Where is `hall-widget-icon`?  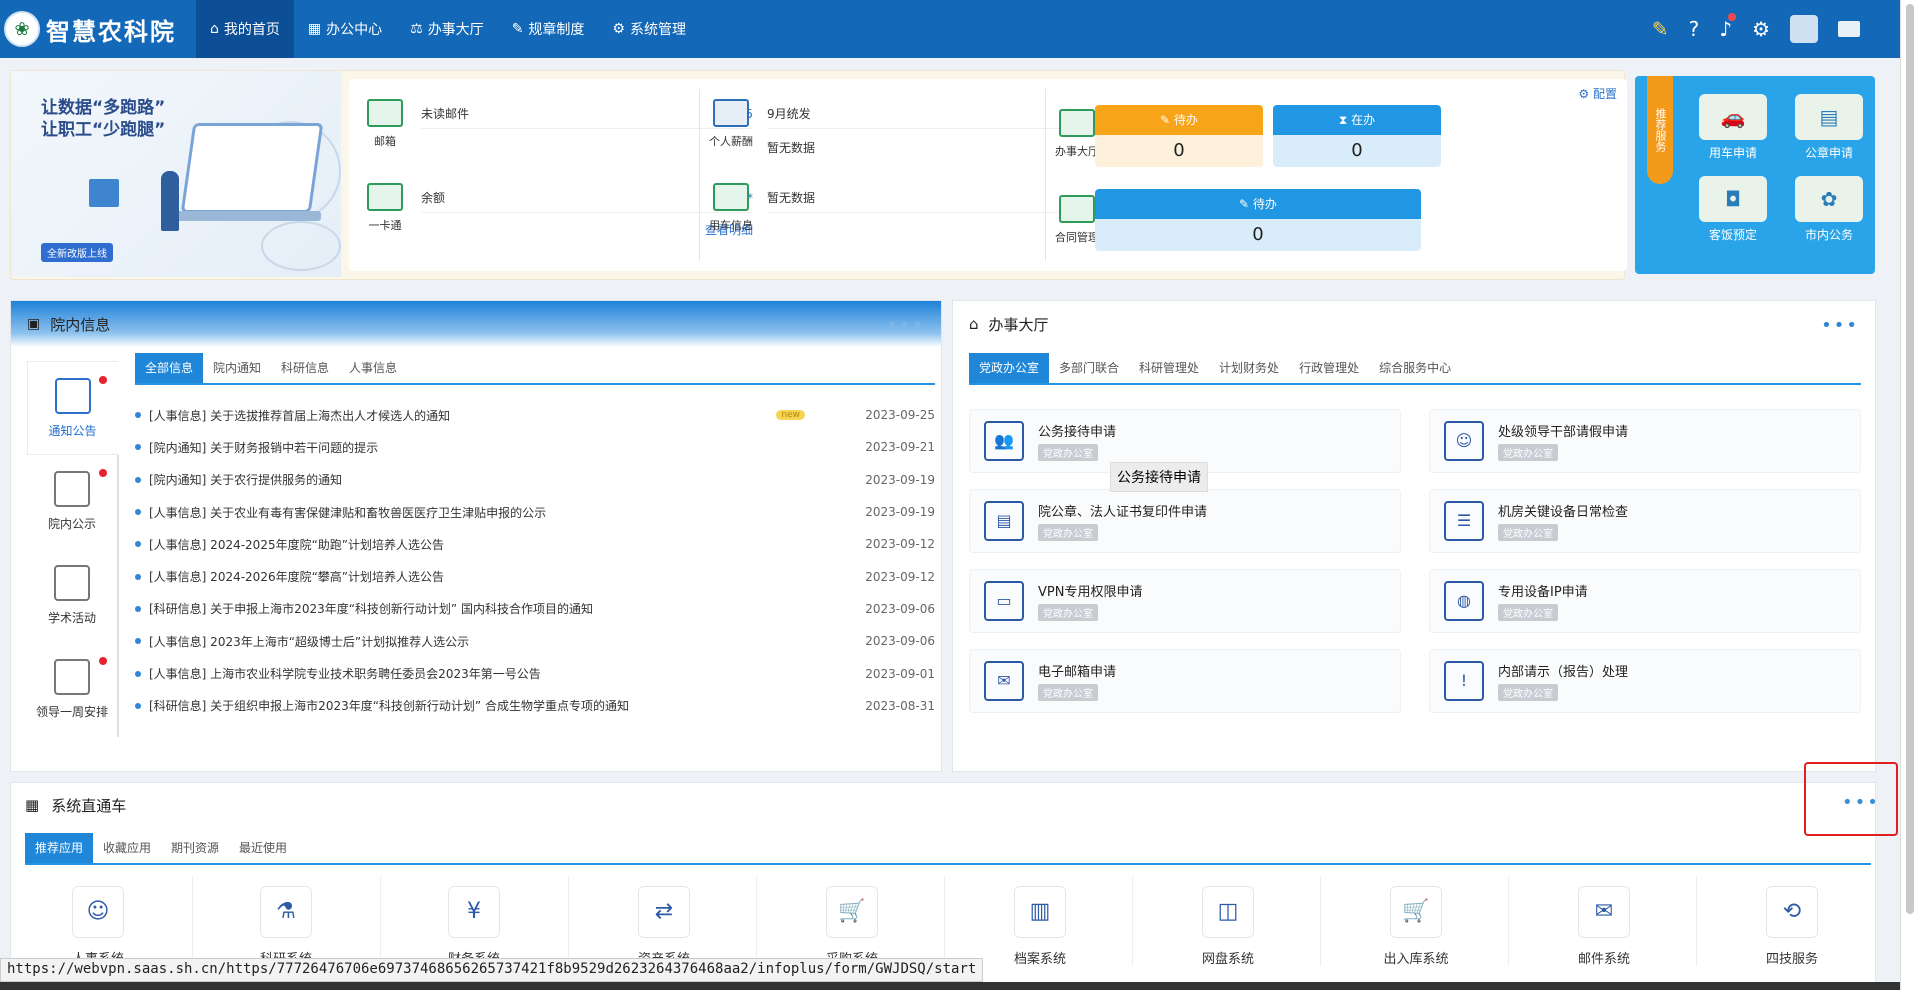
hall-widget-icon is located at coordinates (1077, 123).